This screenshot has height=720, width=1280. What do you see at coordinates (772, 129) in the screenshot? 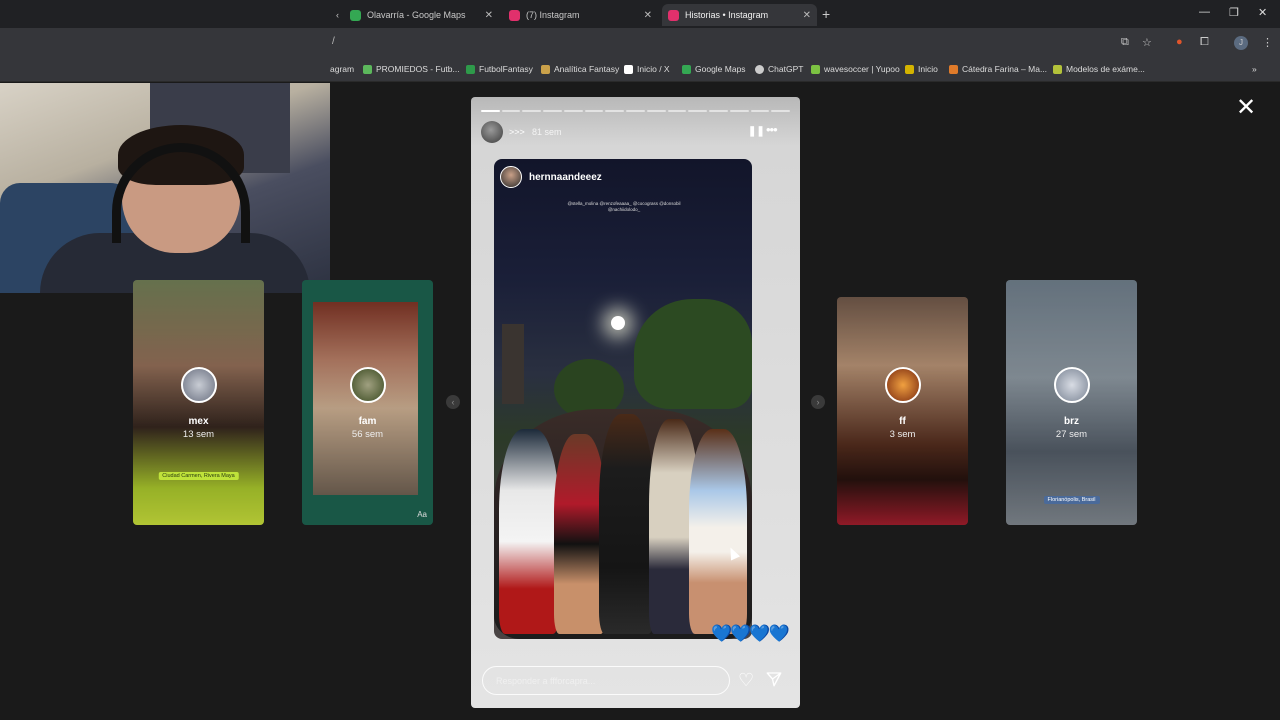
I see `more-options-icon: •••` at bounding box center [772, 129].